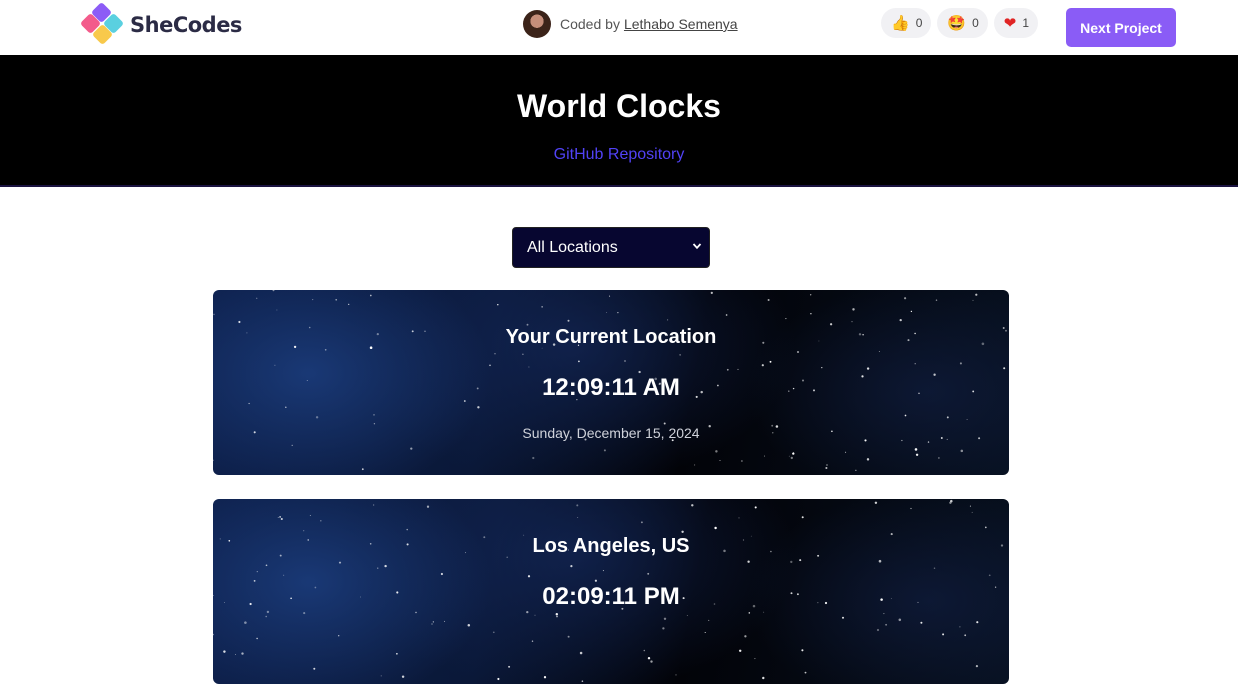  Describe the element at coordinates (957, 23) in the screenshot. I see `star-eyes-icon: 🤩` at that location.